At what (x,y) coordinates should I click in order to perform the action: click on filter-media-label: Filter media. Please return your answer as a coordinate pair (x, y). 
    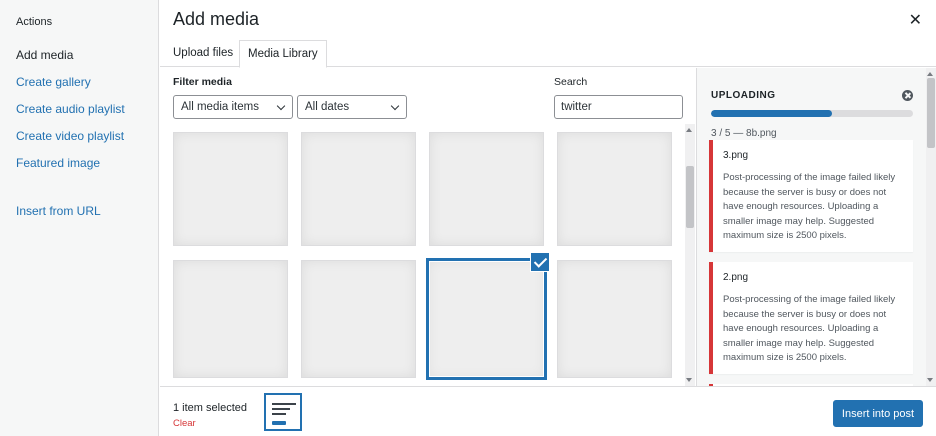
    Looking at the image, I should click on (202, 82).